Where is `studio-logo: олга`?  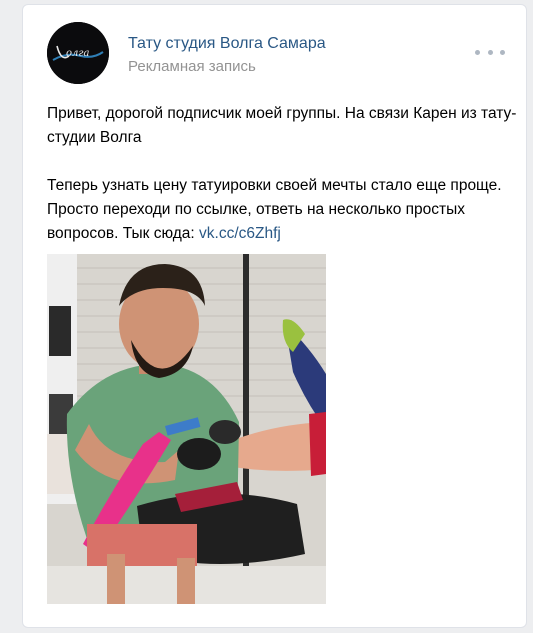 studio-logo: олга is located at coordinates (78, 53).